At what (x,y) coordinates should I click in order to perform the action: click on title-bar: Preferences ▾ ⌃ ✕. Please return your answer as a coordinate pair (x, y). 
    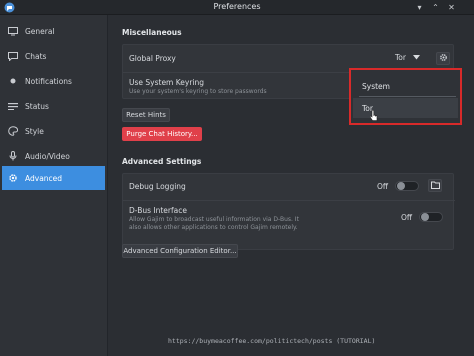
    Looking at the image, I should click on (237, 7).